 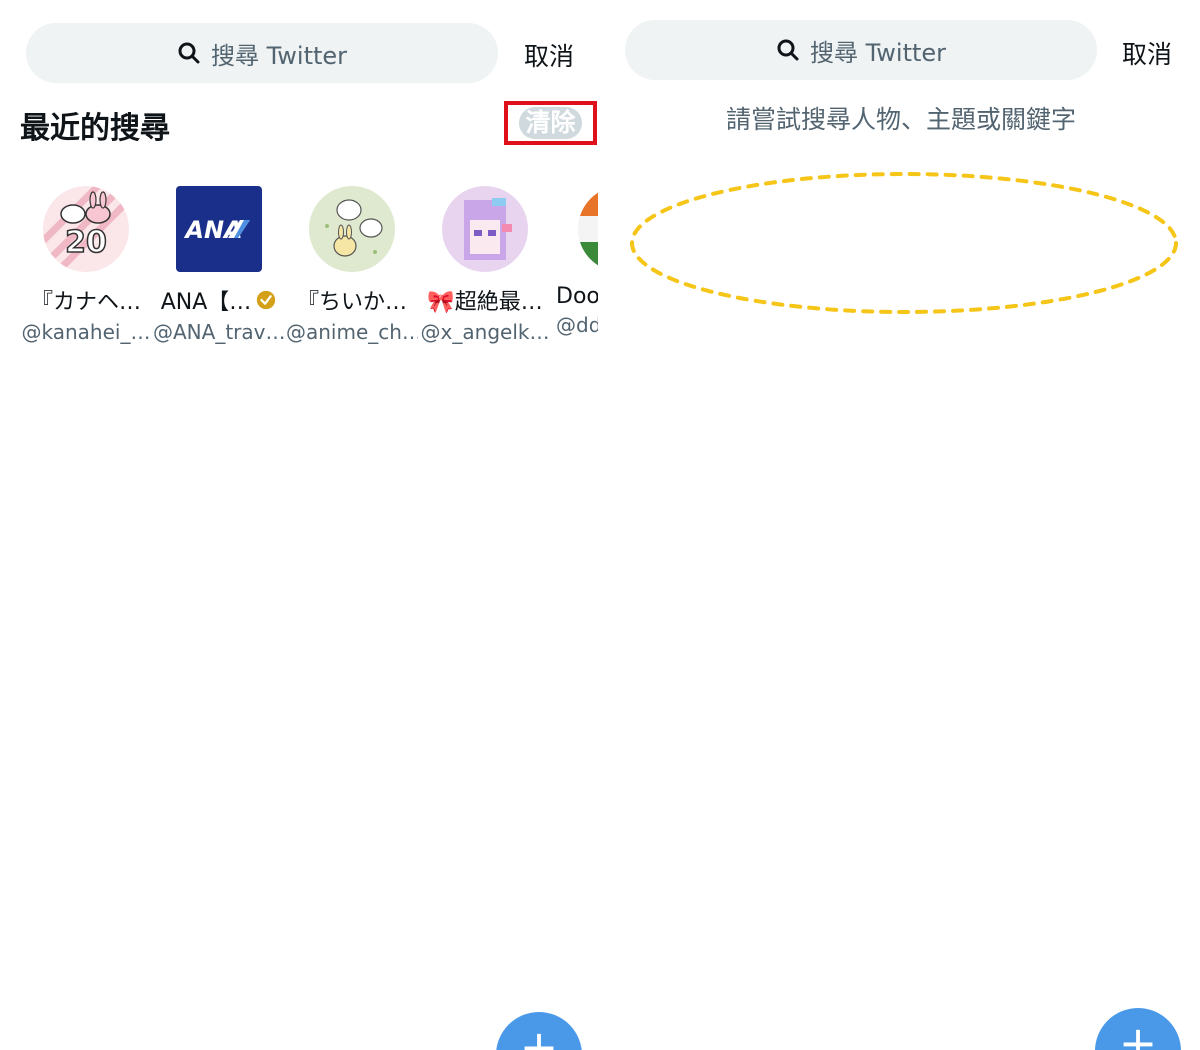 What do you see at coordinates (266, 300) in the screenshot?
I see `verified-badge-icon` at bounding box center [266, 300].